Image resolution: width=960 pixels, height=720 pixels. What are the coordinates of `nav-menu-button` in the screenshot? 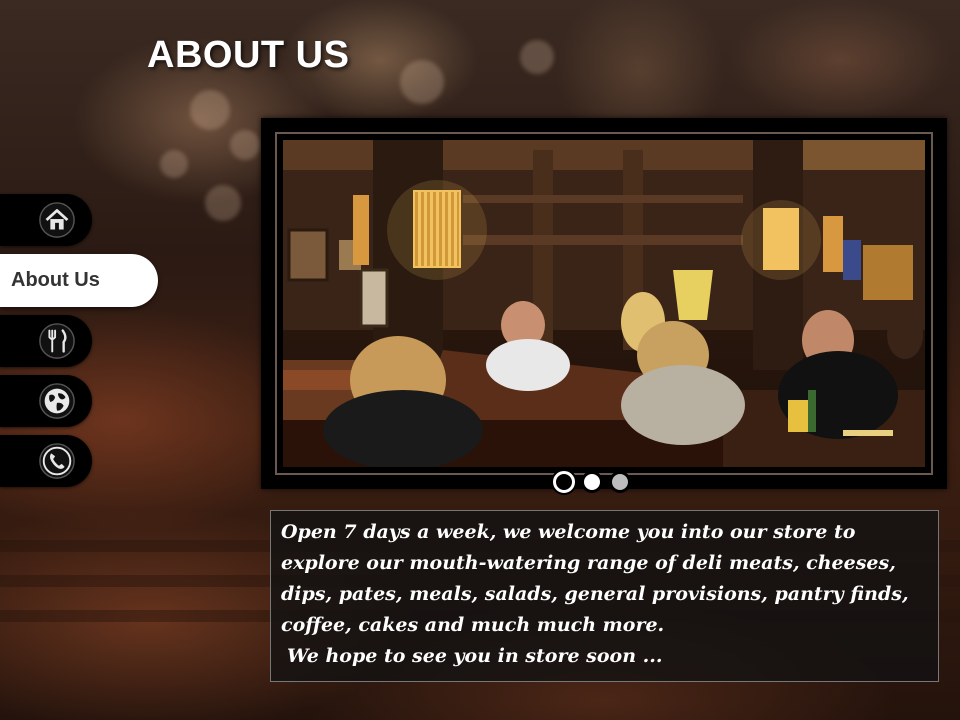 It's located at (46, 341).